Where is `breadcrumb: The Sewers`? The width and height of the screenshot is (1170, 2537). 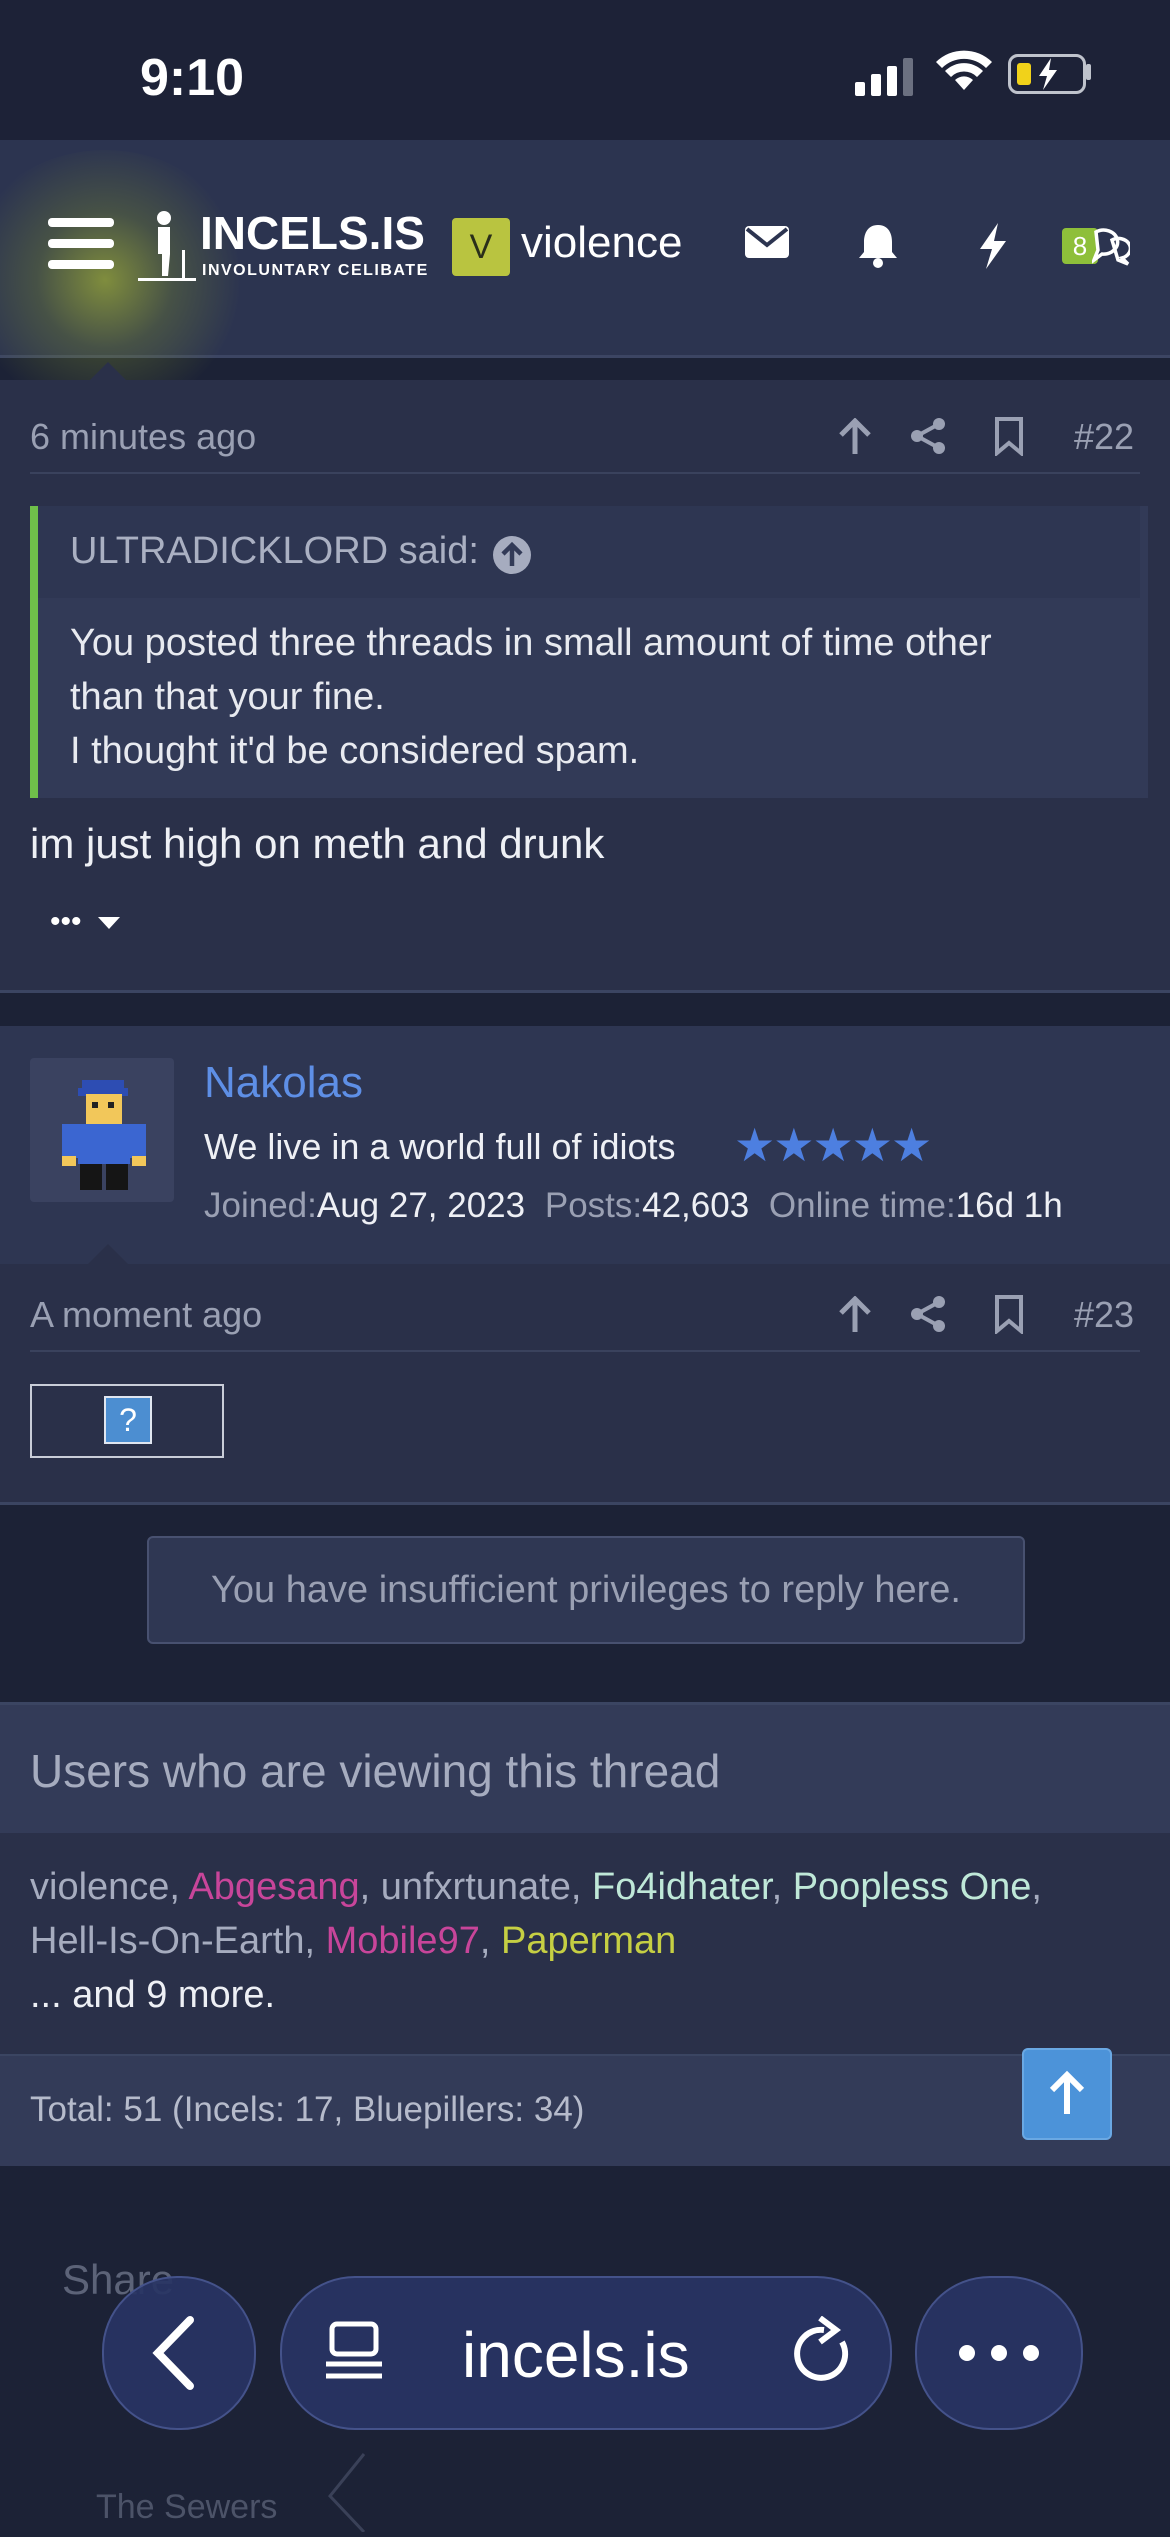 breadcrumb: The Sewers is located at coordinates (186, 2507).